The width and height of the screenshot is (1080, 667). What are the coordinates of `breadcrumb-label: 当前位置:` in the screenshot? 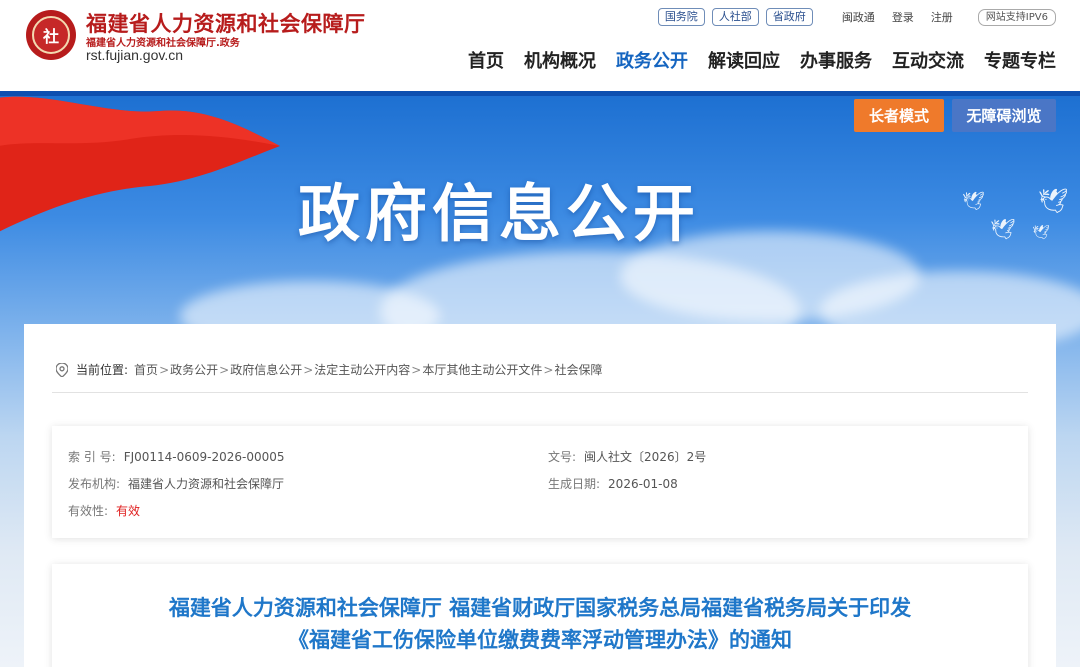 It's located at (102, 370).